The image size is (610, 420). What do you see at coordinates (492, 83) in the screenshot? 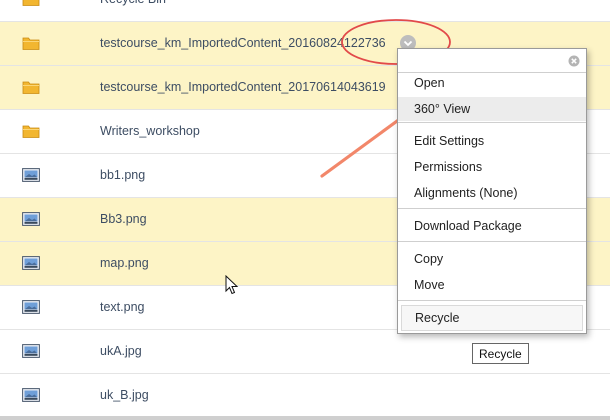
I see `menu-item-open: Open` at bounding box center [492, 83].